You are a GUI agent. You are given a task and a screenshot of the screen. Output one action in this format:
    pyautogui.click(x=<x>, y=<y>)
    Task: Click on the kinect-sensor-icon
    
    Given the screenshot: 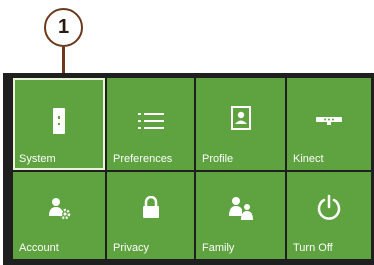 What is the action you would take?
    pyautogui.click(x=329, y=121)
    